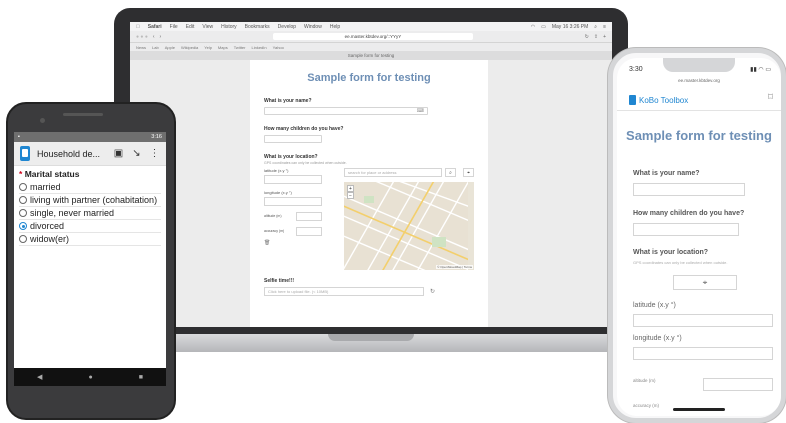 This screenshot has width=786, height=423. Describe the element at coordinates (595, 27) in the screenshot. I see `search-icon: ⌕` at that location.